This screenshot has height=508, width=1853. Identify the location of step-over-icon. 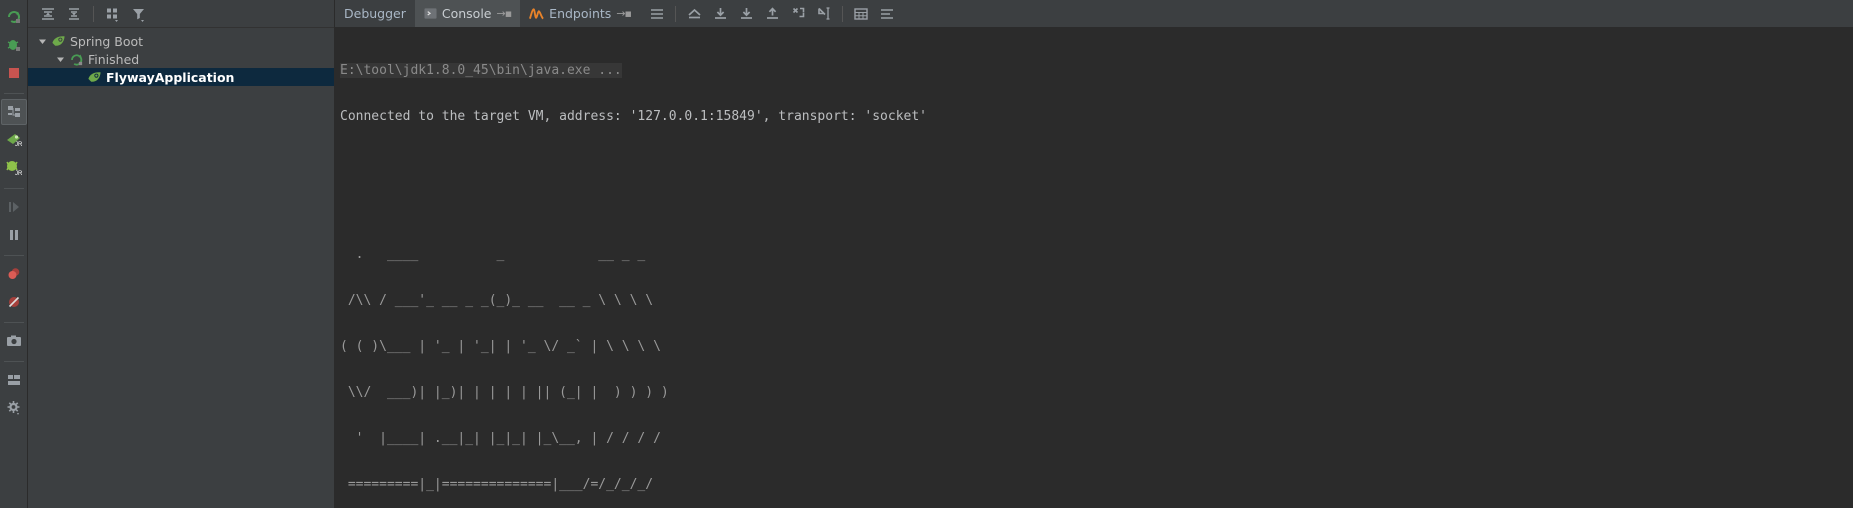
(720, 14).